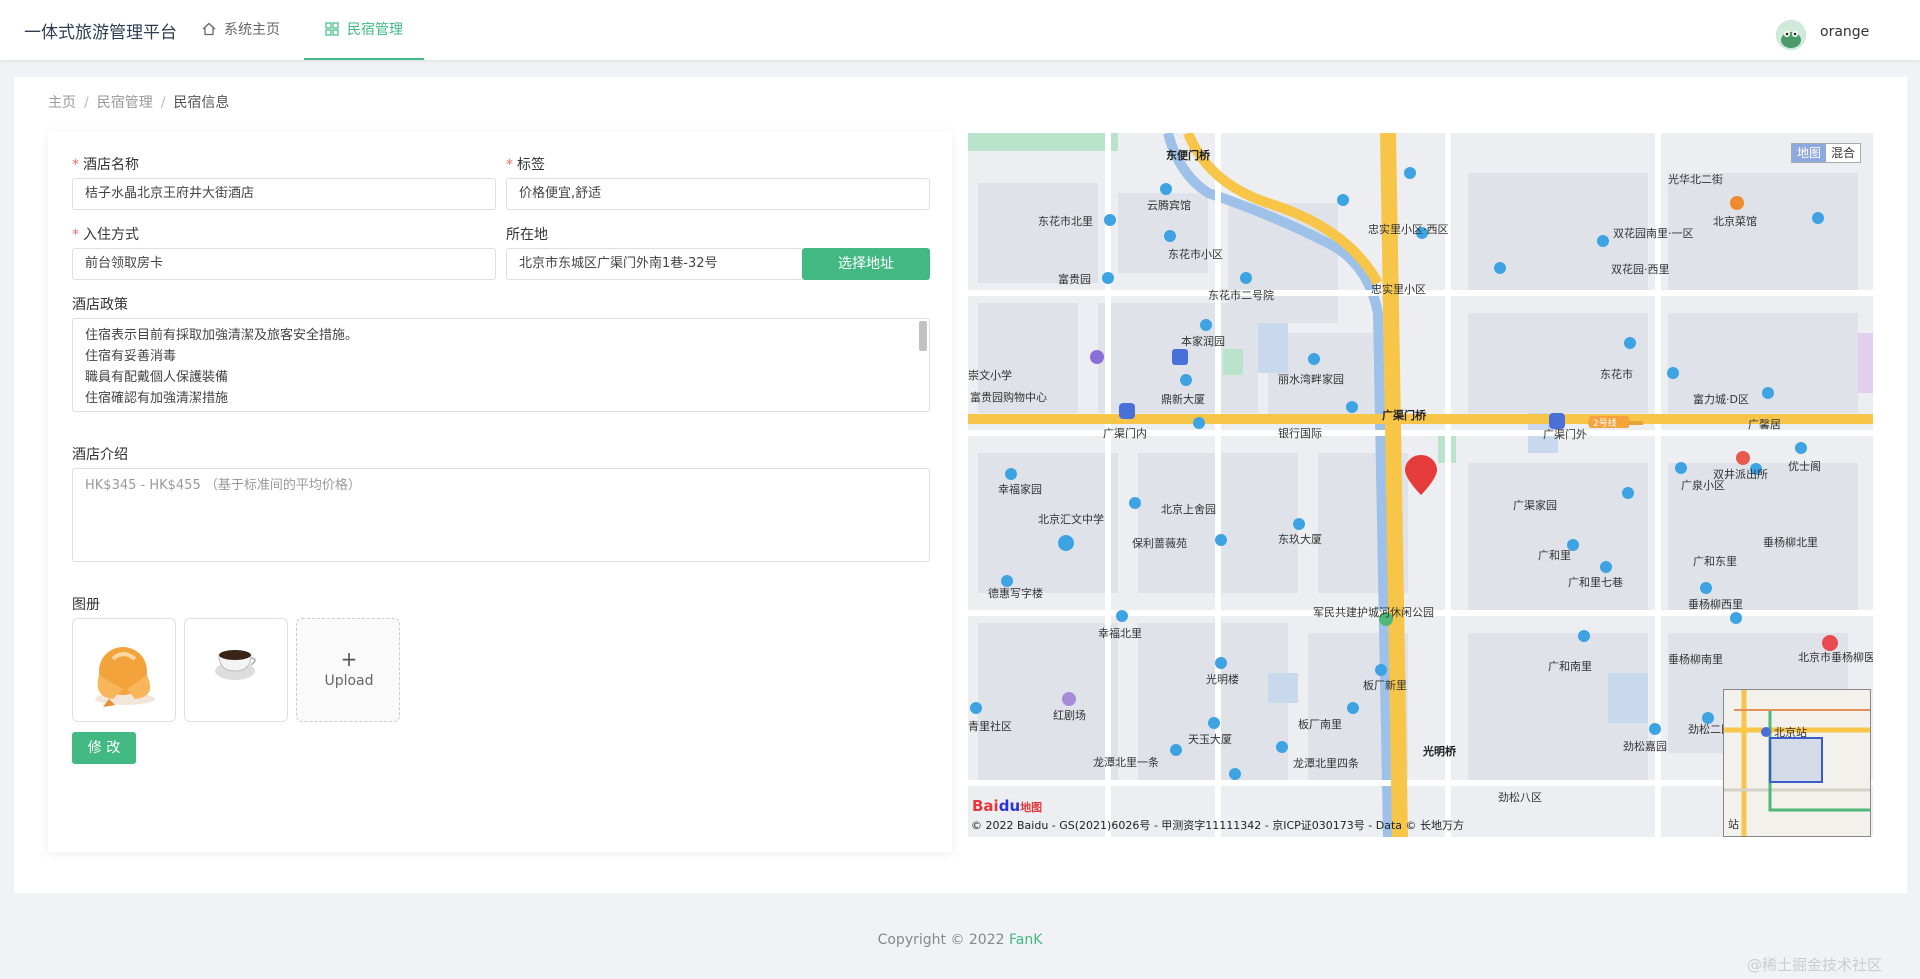 This screenshot has width=1920, height=979. Describe the element at coordinates (100, 455) in the screenshot. I see `intro-label: 酒店介绍` at that location.